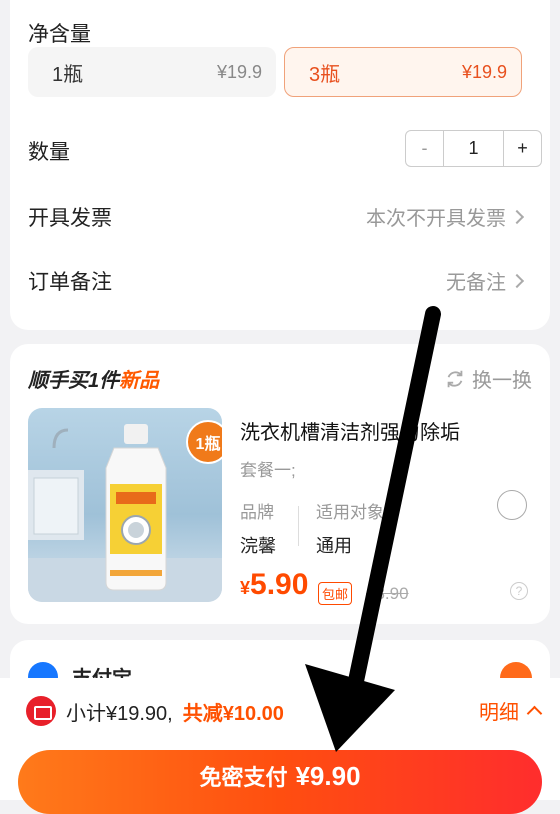 The image size is (560, 814). I want to click on option-name: 1瓶, so click(68, 74).